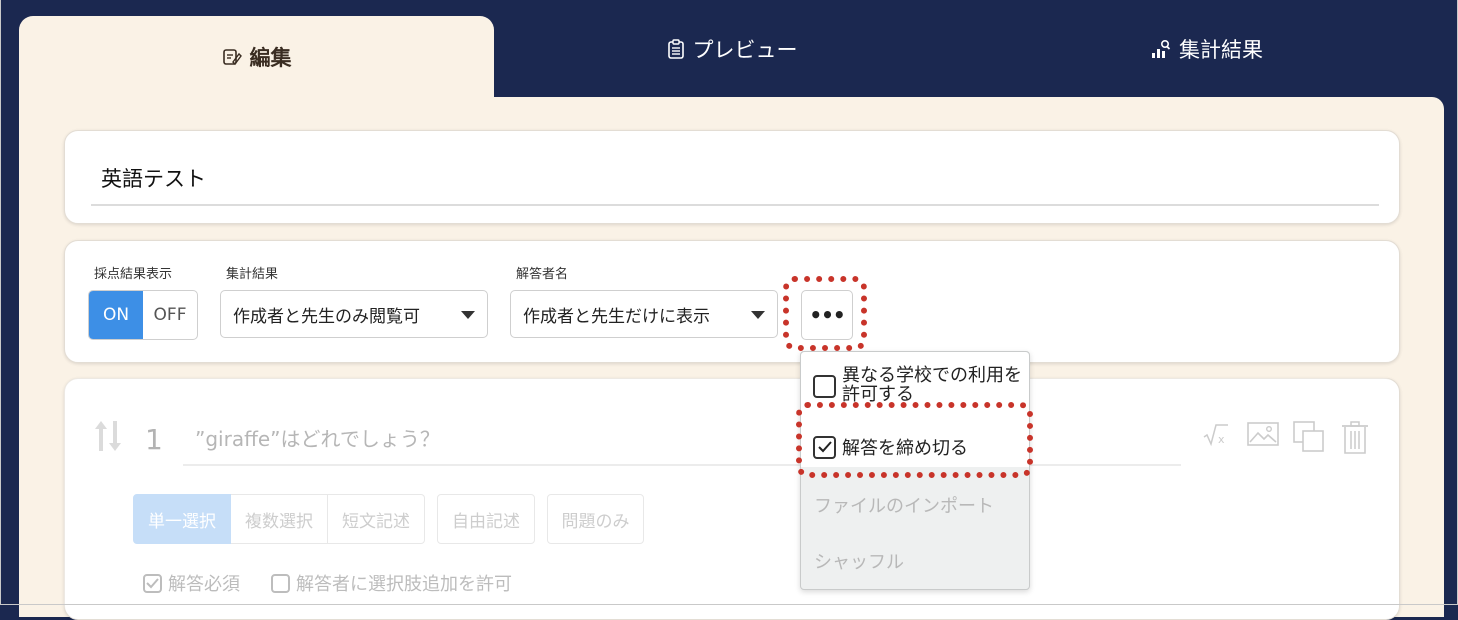 This screenshot has height=620, width=1458. What do you see at coordinates (616, 316) in the screenshot?
I see `respondent-select-value: 作成者と先生だけに表示` at bounding box center [616, 316].